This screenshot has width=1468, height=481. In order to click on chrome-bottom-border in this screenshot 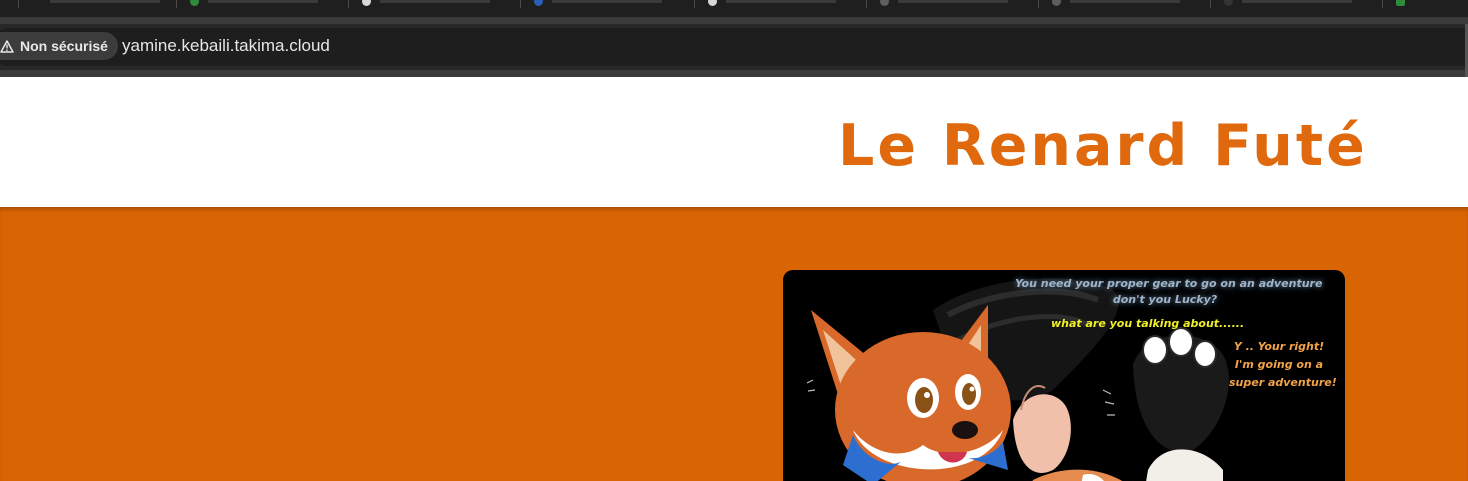, I will do `click(734, 73)`.